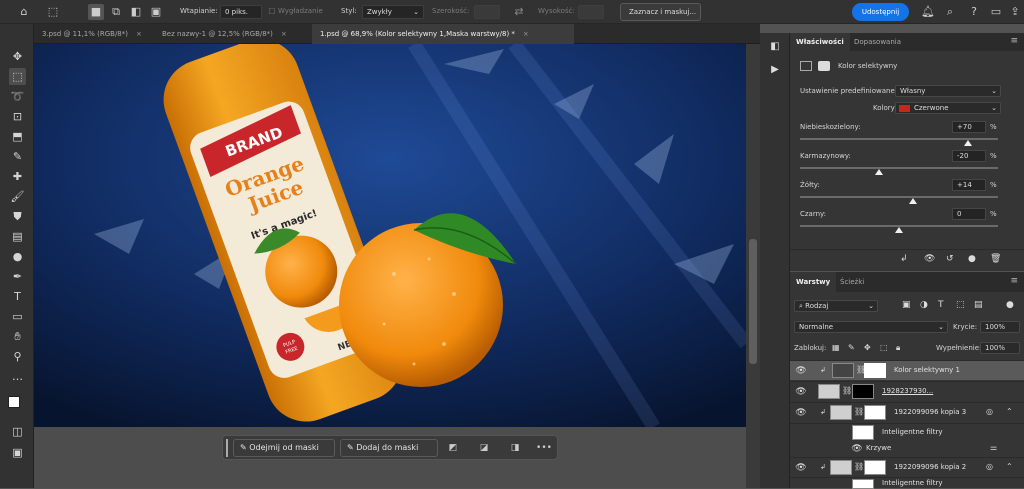 This screenshot has height=489, width=1024. Describe the element at coordinates (969, 127) in the screenshot. I see `slider-value-input: +70` at that location.